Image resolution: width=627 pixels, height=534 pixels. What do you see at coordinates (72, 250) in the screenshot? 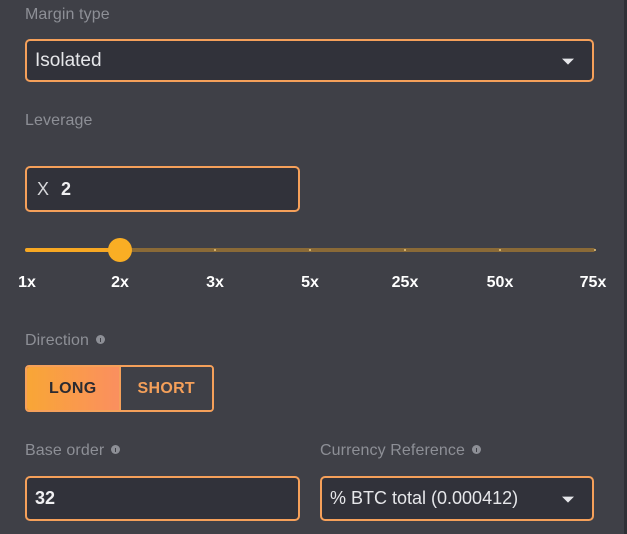
I see `leverage-slider-fill` at bounding box center [72, 250].